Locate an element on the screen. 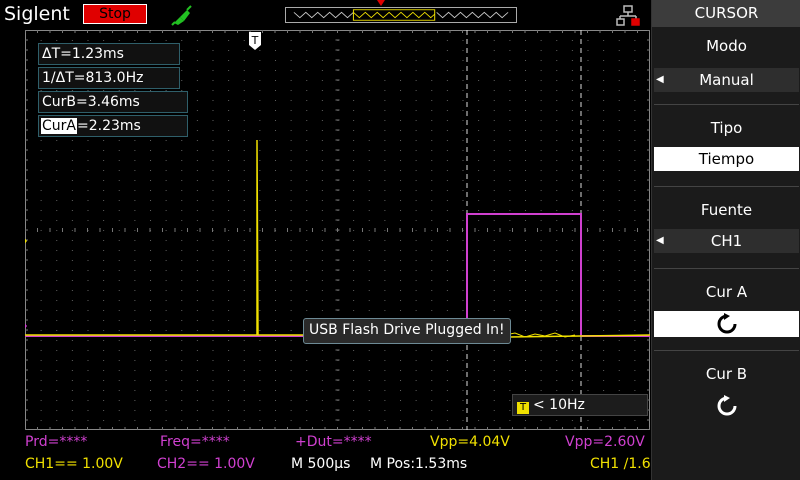  ch1-vpp-measure: Vpp=4.04V is located at coordinates (470, 442).